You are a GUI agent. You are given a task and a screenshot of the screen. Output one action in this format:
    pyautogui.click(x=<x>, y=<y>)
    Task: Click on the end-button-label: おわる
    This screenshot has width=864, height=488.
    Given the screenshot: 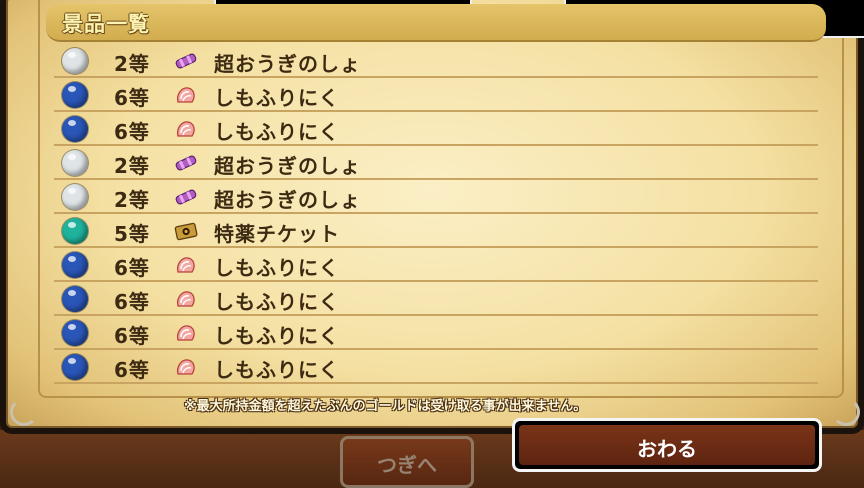 What is the action you would take?
    pyautogui.click(x=667, y=449)
    